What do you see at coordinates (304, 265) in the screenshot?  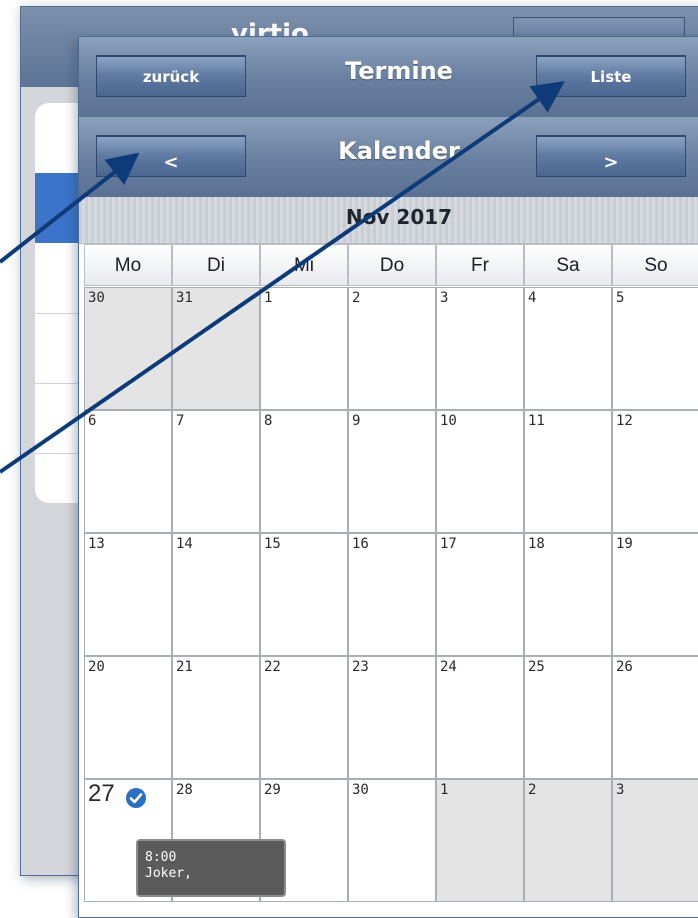 I see `weekday-mi: Mi` at bounding box center [304, 265].